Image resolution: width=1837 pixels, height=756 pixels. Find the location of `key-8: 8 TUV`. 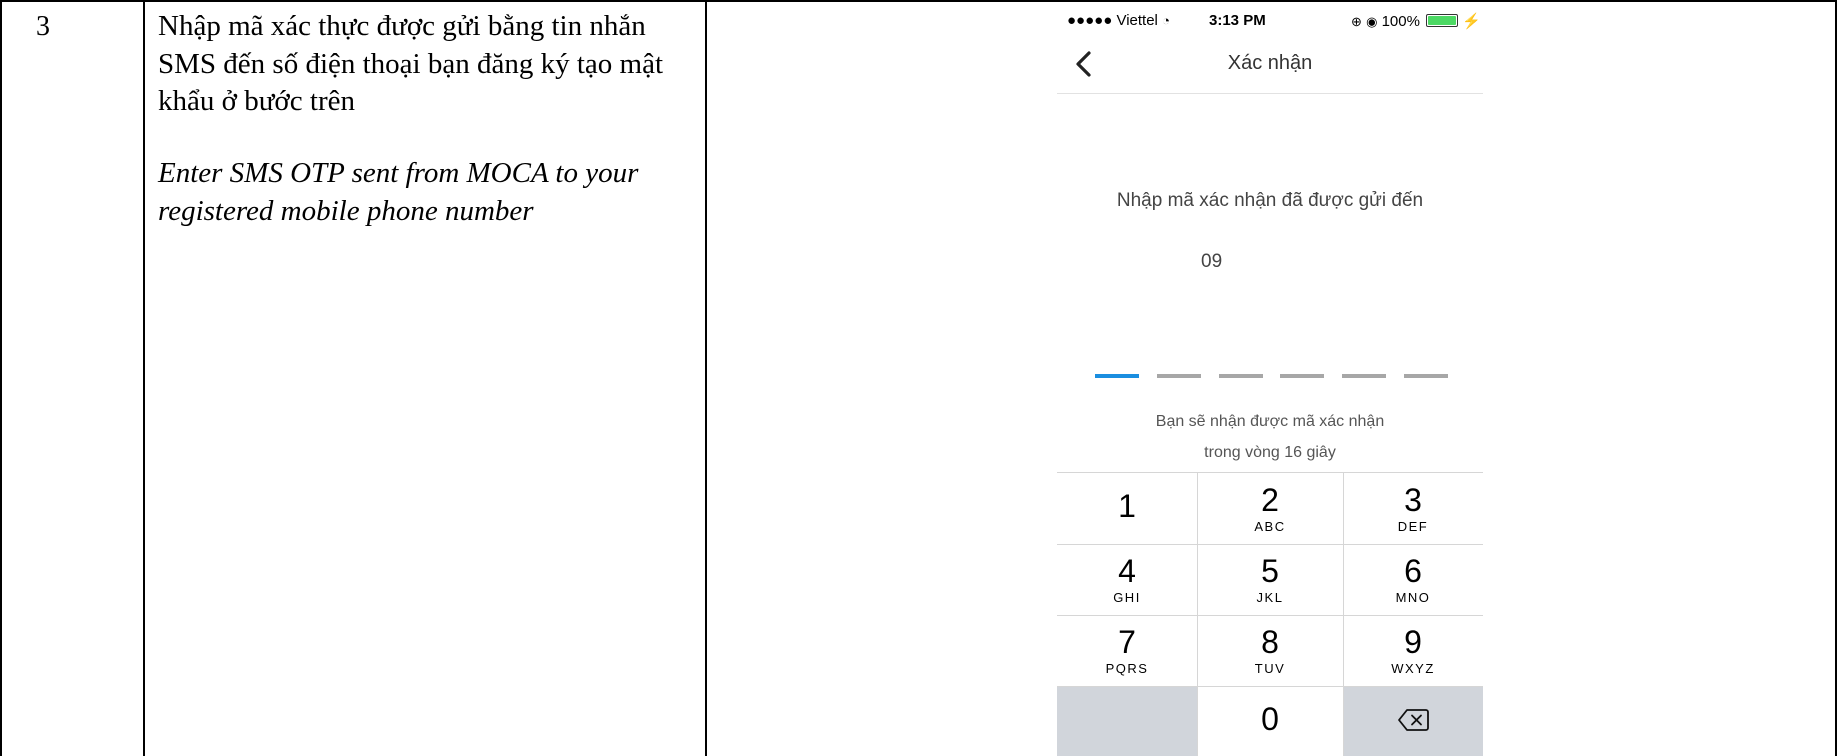

key-8: 8 TUV is located at coordinates (1270, 650).